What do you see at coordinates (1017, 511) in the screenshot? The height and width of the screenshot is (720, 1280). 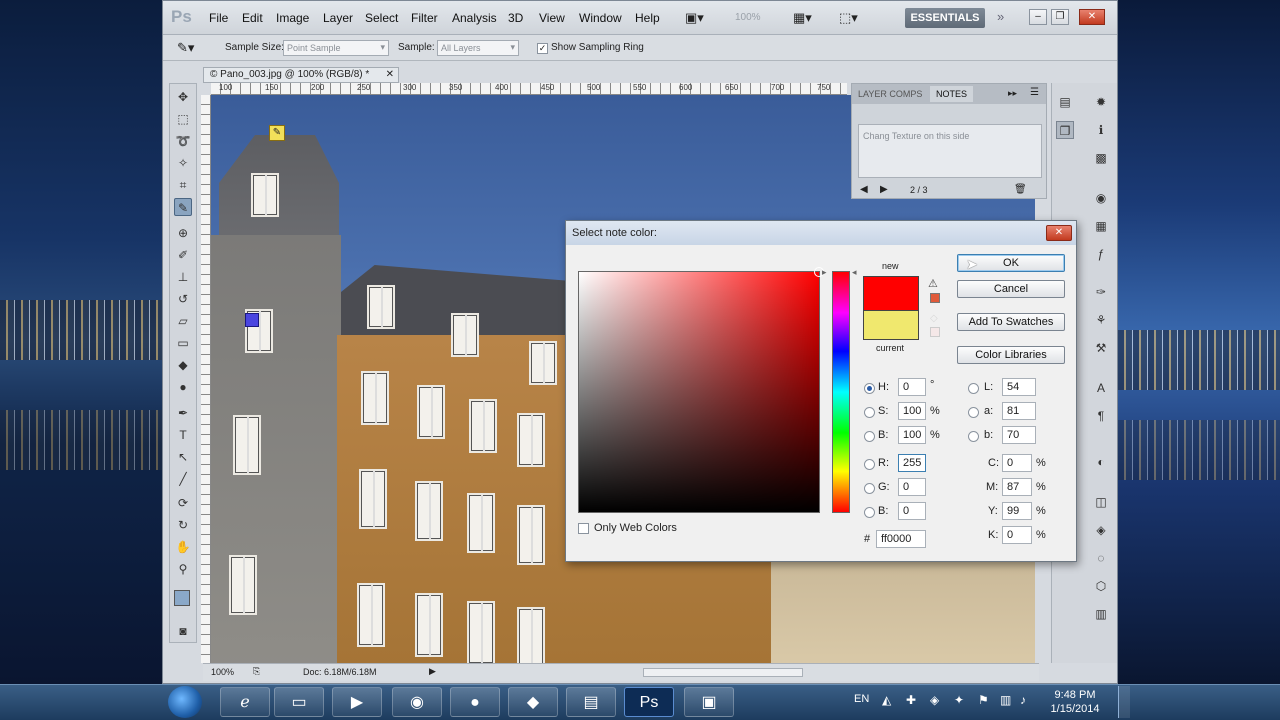 I see `yellow-input: 99` at bounding box center [1017, 511].